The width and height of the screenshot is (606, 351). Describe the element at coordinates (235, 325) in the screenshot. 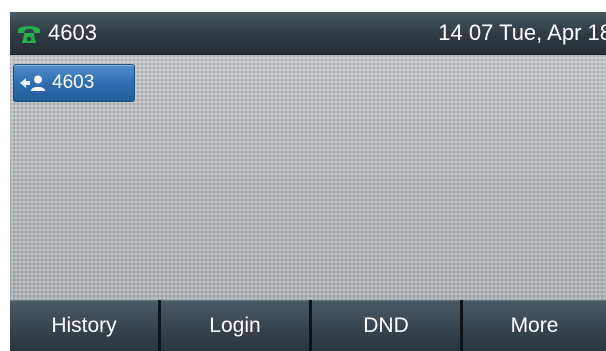

I see `softkey-login: Login` at that location.